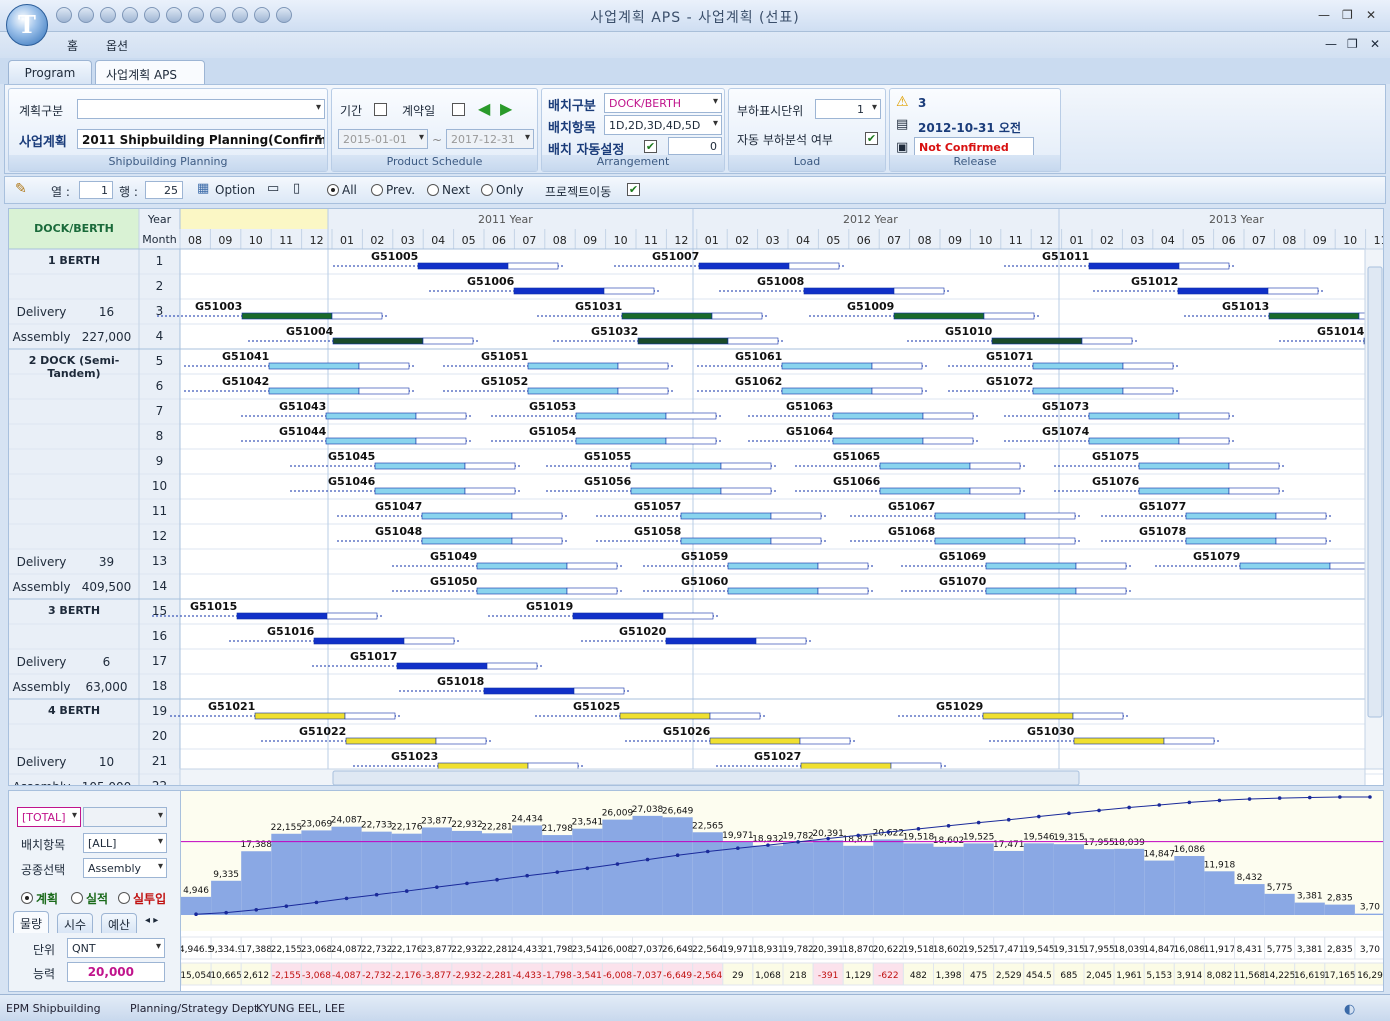 This screenshot has width=1390, height=1021. Describe the element at coordinates (468, 240) in the screenshot. I see `month-label: 05` at that location.